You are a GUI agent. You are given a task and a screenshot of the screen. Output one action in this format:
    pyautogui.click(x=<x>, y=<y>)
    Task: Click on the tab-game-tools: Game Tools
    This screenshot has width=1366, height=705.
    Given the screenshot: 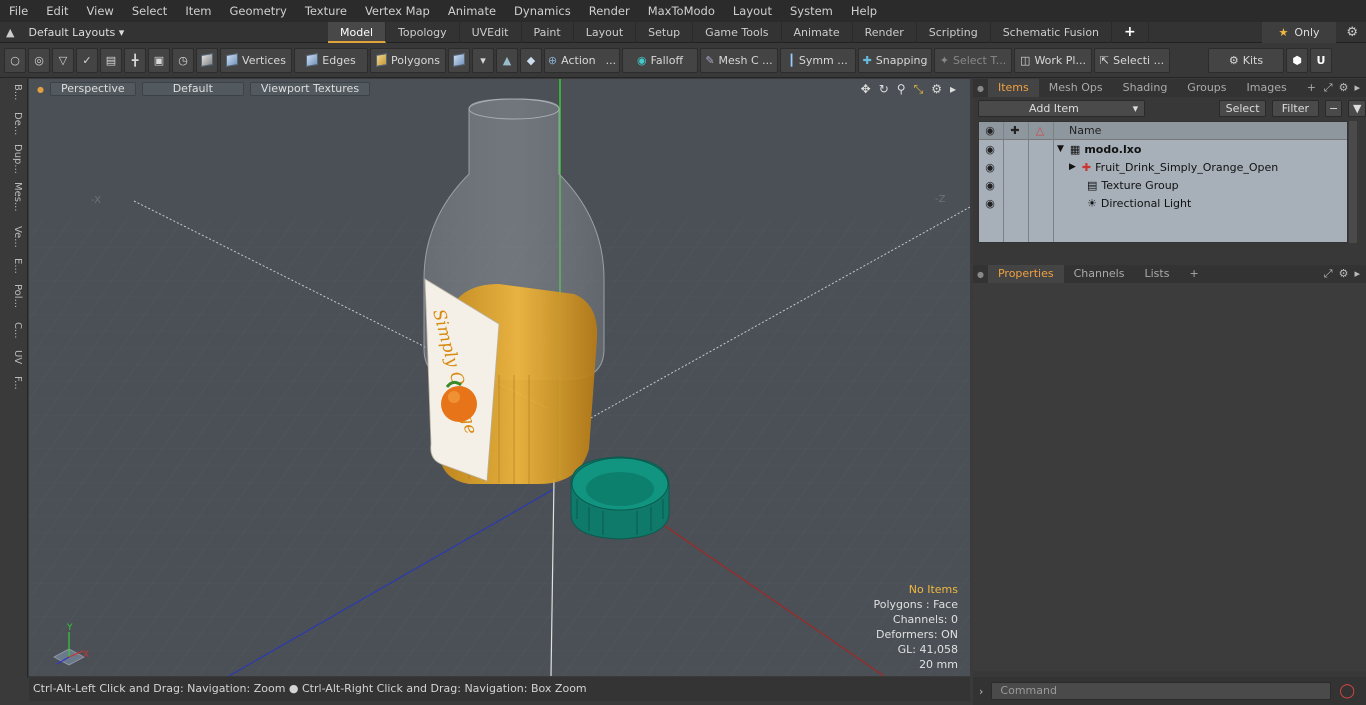 What is the action you would take?
    pyautogui.click(x=737, y=32)
    